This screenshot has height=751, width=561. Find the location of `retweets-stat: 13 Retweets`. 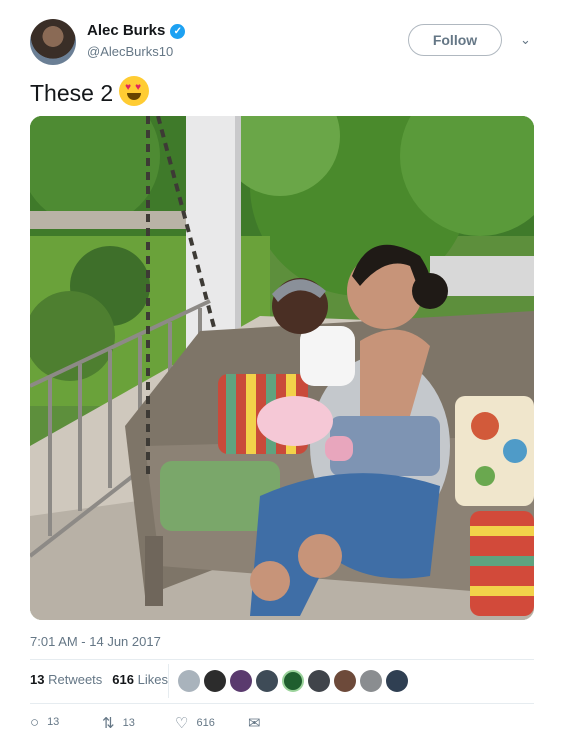

retweets-stat: 13 Retweets is located at coordinates (66, 679).